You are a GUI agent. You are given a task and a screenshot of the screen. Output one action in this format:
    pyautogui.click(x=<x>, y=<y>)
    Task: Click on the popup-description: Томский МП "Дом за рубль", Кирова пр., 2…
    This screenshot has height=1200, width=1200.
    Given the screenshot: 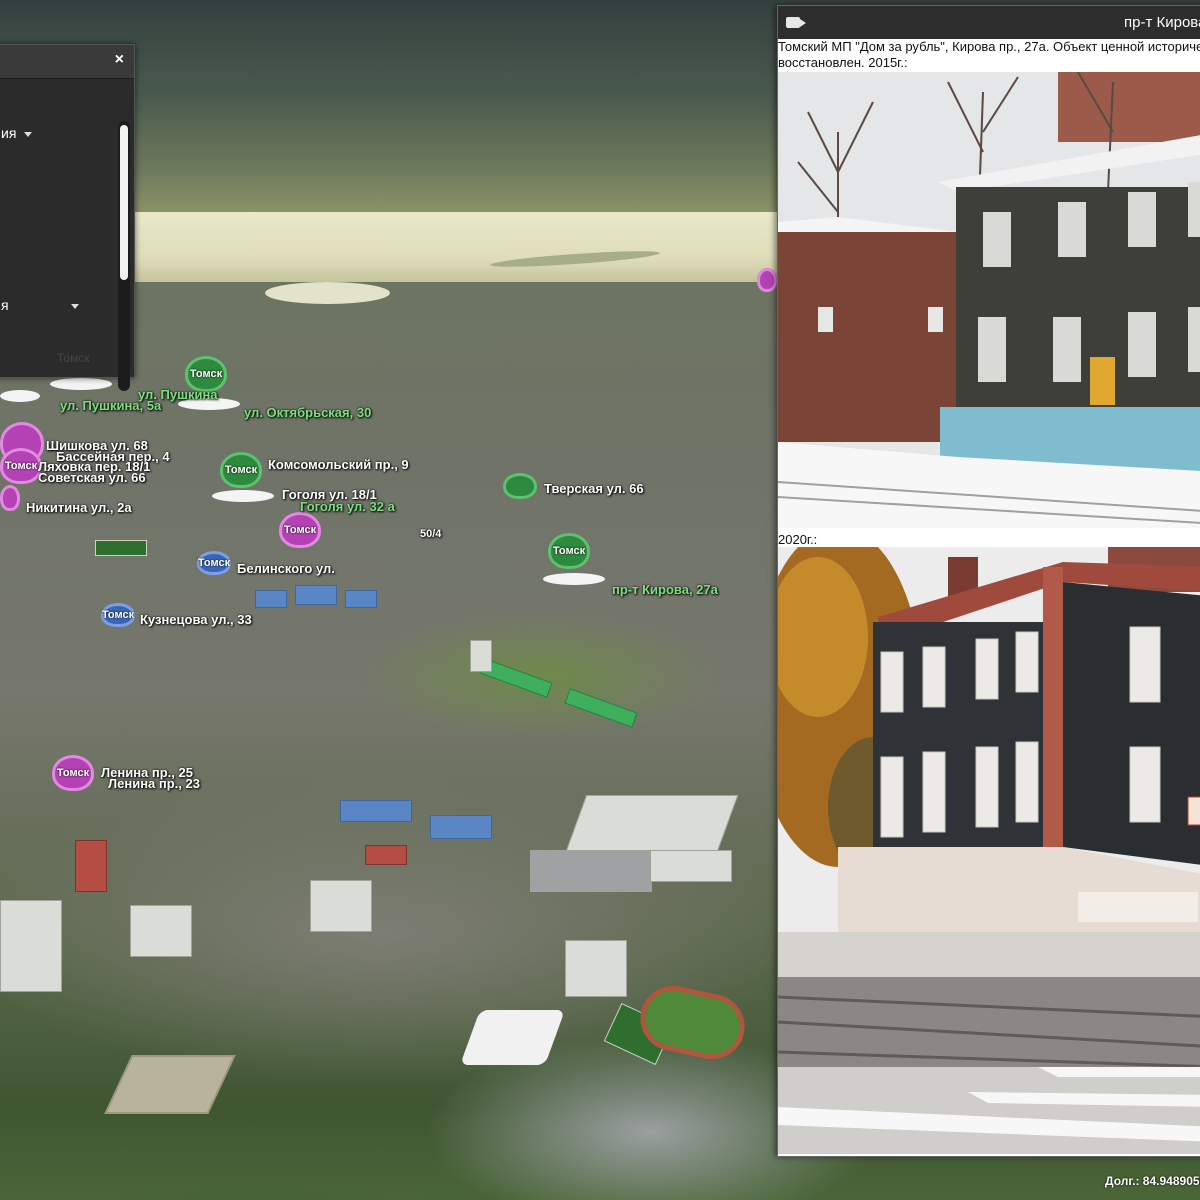 What is the action you would take?
    pyautogui.click(x=989, y=55)
    